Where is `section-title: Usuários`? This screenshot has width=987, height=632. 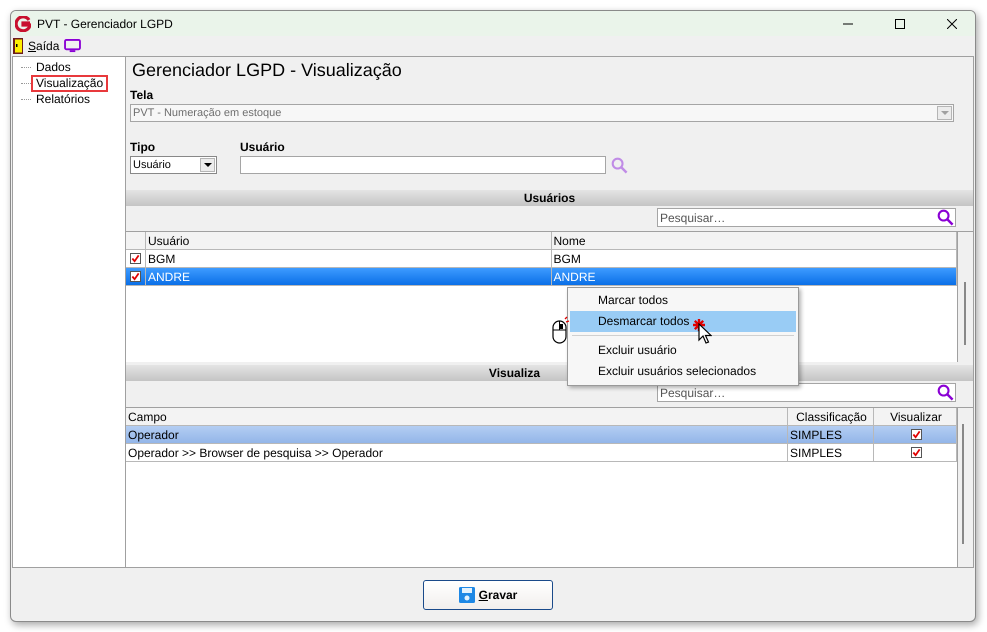
section-title: Usuários is located at coordinates (550, 198).